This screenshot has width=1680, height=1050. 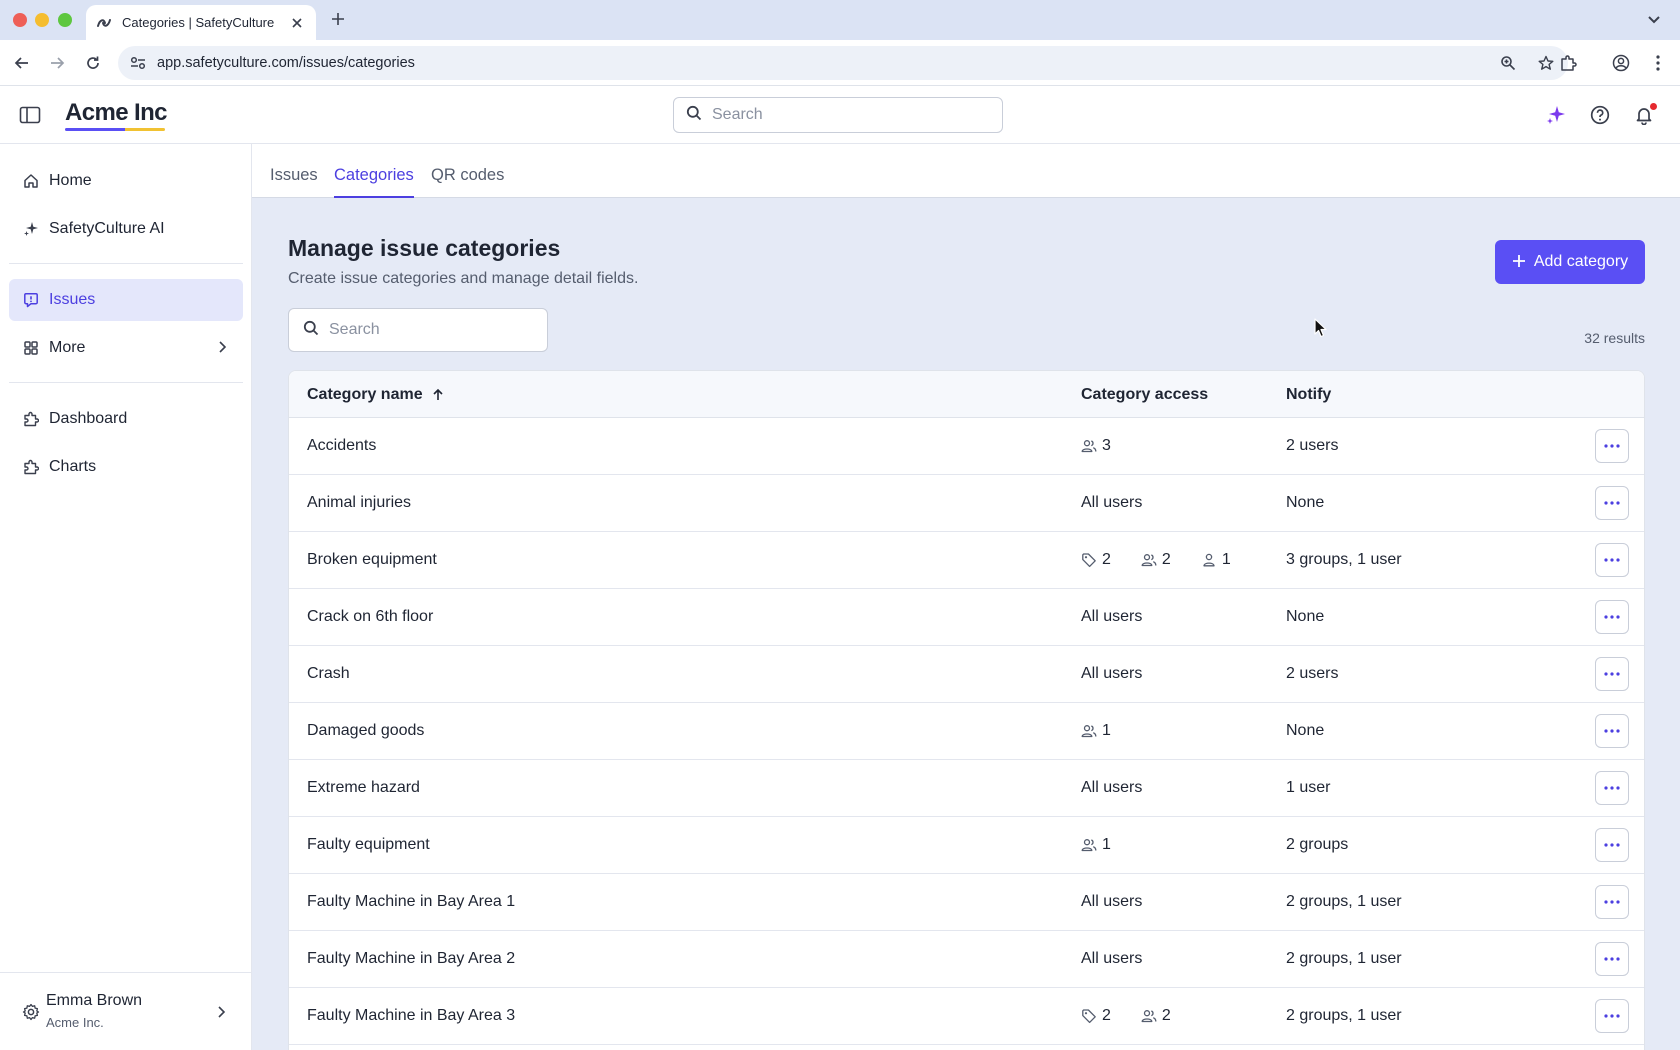 I want to click on bookmark-star-icon, so click(x=1546, y=63).